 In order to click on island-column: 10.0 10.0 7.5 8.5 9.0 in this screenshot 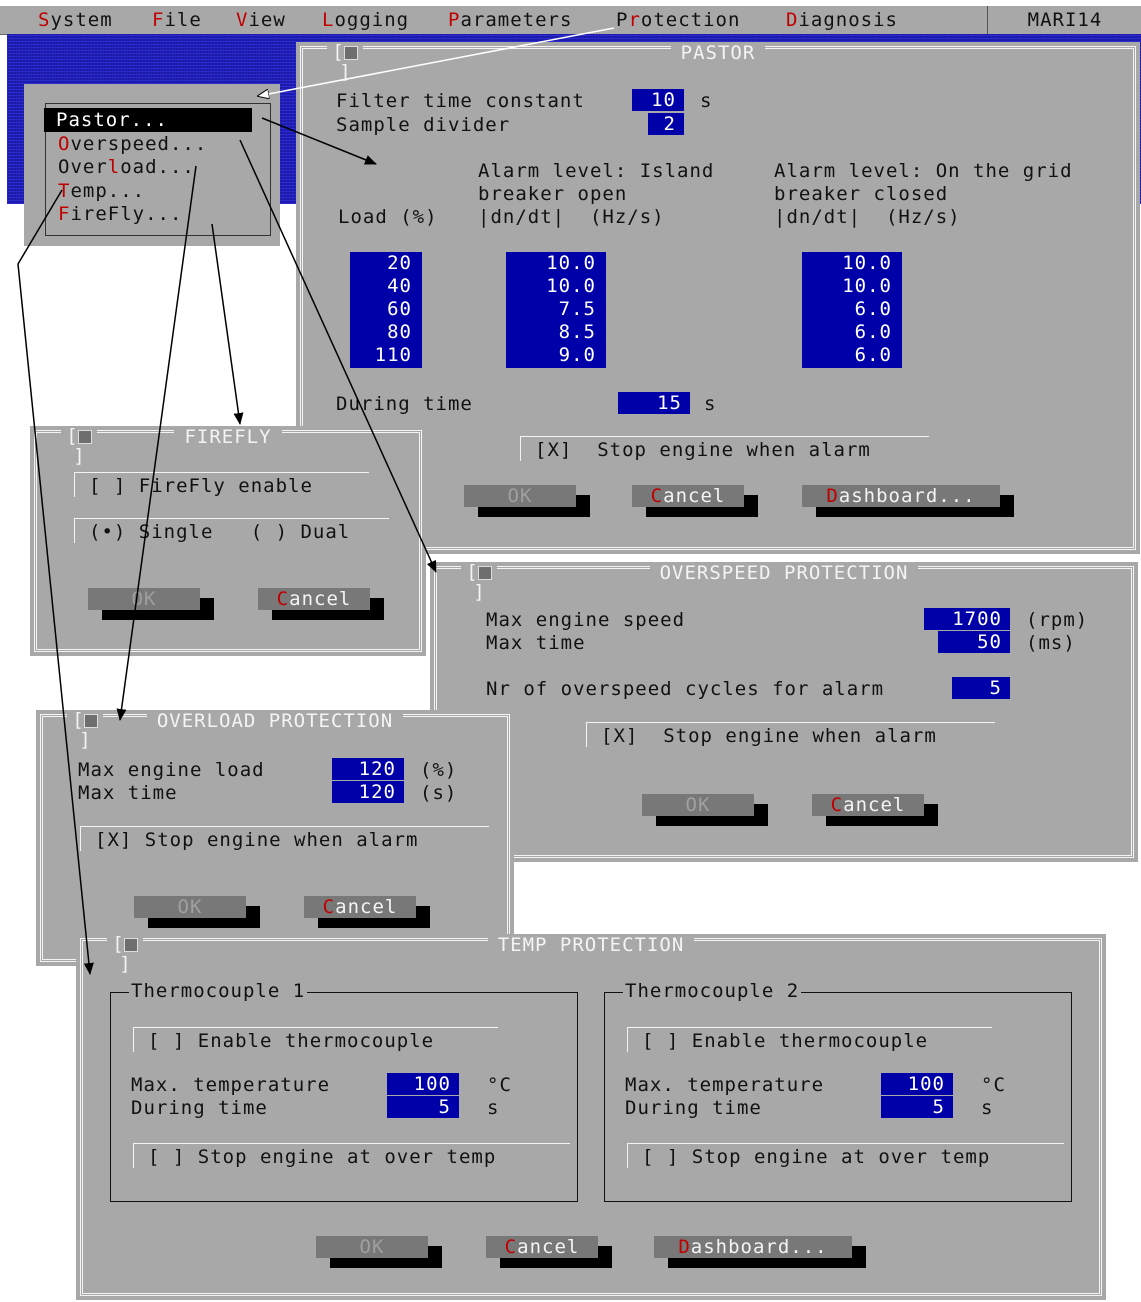, I will do `click(556, 310)`.